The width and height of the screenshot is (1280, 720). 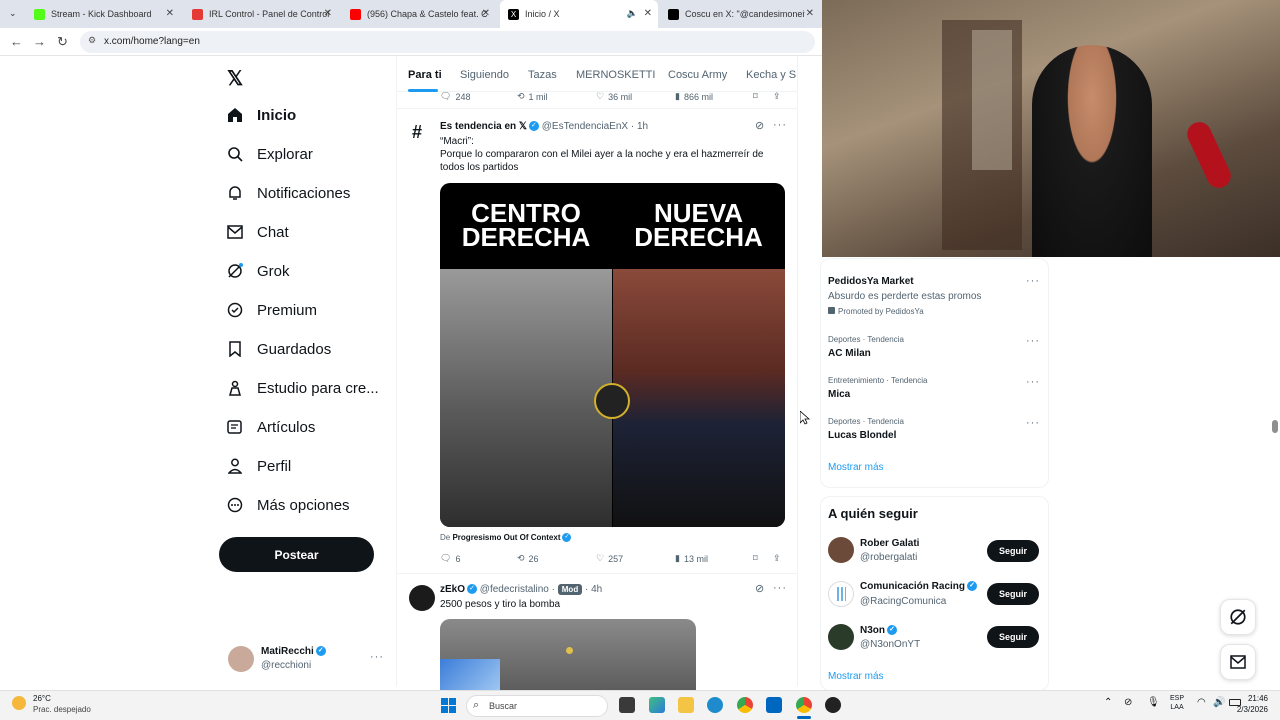 What do you see at coordinates (296, 554) in the screenshot?
I see `post-button: Postear` at bounding box center [296, 554].